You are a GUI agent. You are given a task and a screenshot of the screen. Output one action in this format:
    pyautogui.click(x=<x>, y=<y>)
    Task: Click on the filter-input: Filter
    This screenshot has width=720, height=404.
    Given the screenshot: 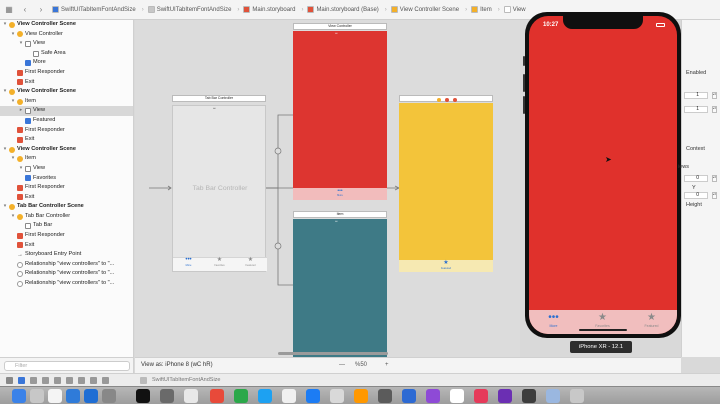 What is the action you would take?
    pyautogui.click(x=67, y=366)
    